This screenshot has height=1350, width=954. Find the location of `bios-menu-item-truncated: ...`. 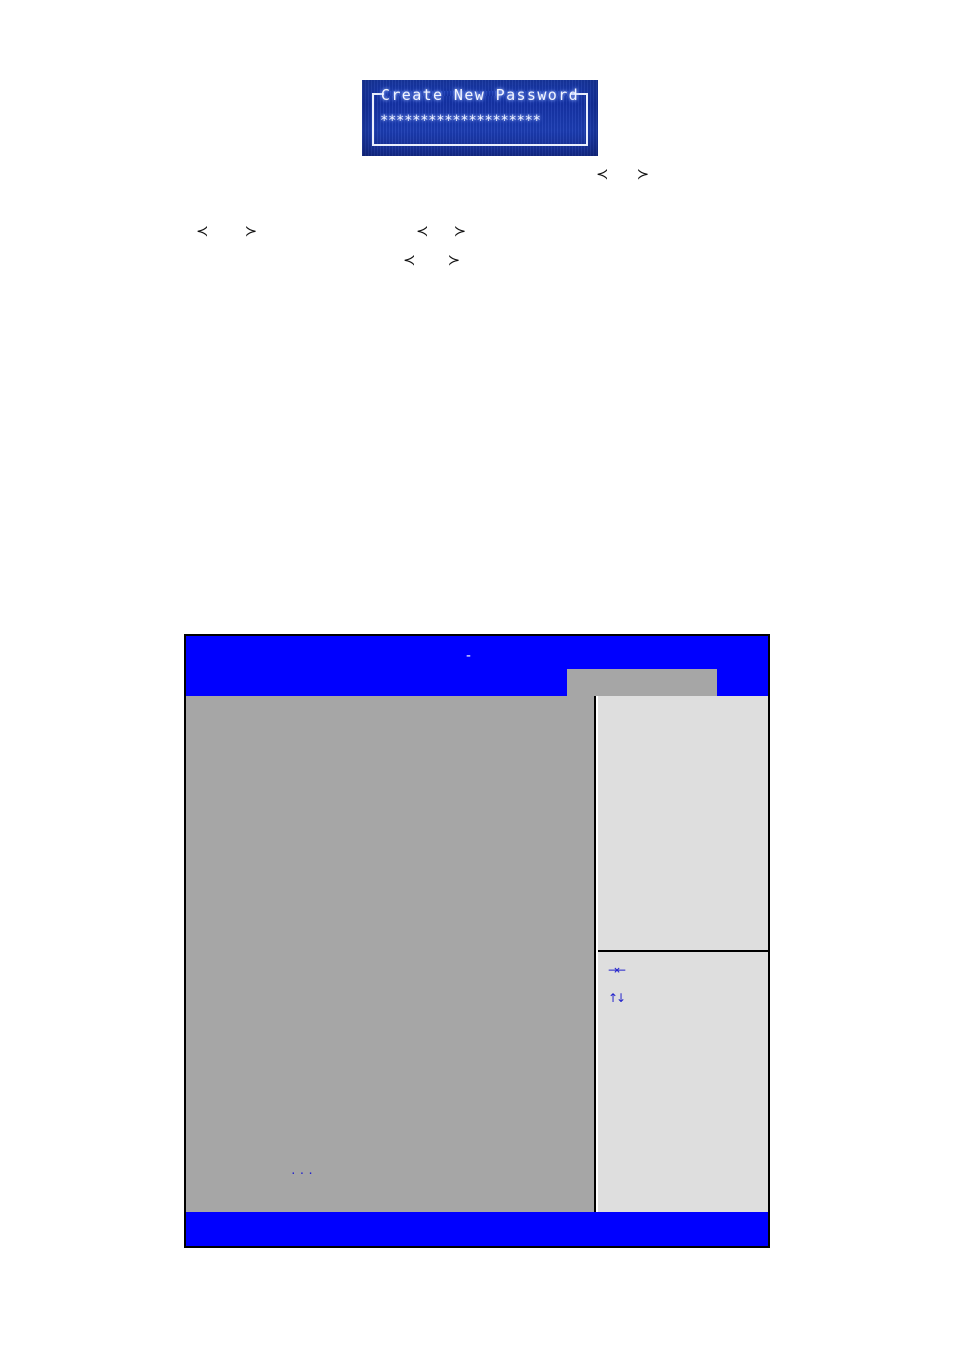

bios-menu-item-truncated: ... is located at coordinates (303, 1170).